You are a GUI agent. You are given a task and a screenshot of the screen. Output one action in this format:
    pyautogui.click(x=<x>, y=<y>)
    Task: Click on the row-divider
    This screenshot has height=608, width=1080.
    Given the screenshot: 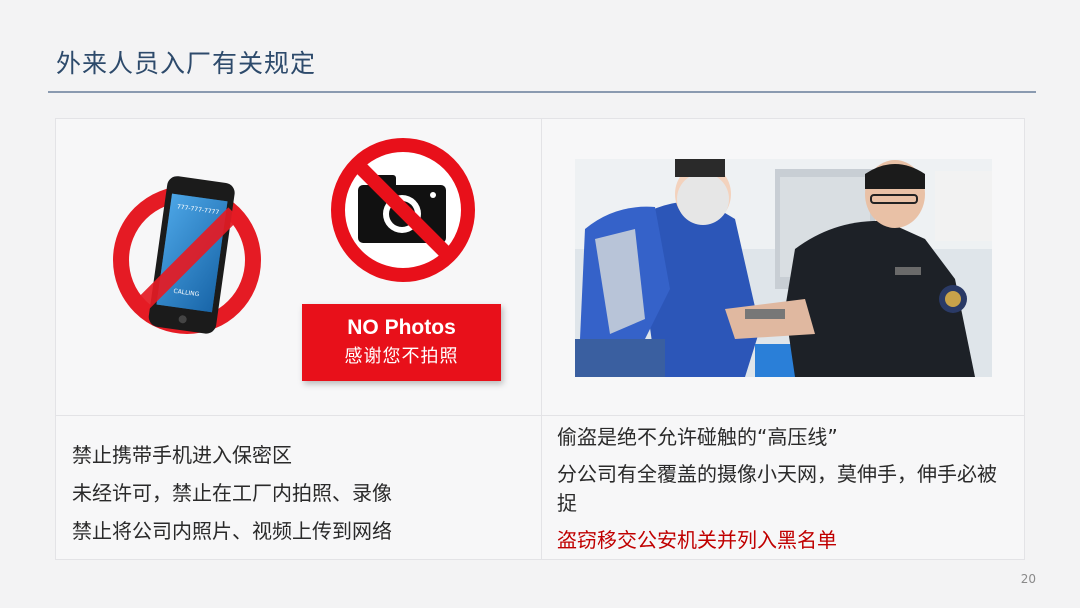 What is the action you would take?
    pyautogui.click(x=540, y=415)
    